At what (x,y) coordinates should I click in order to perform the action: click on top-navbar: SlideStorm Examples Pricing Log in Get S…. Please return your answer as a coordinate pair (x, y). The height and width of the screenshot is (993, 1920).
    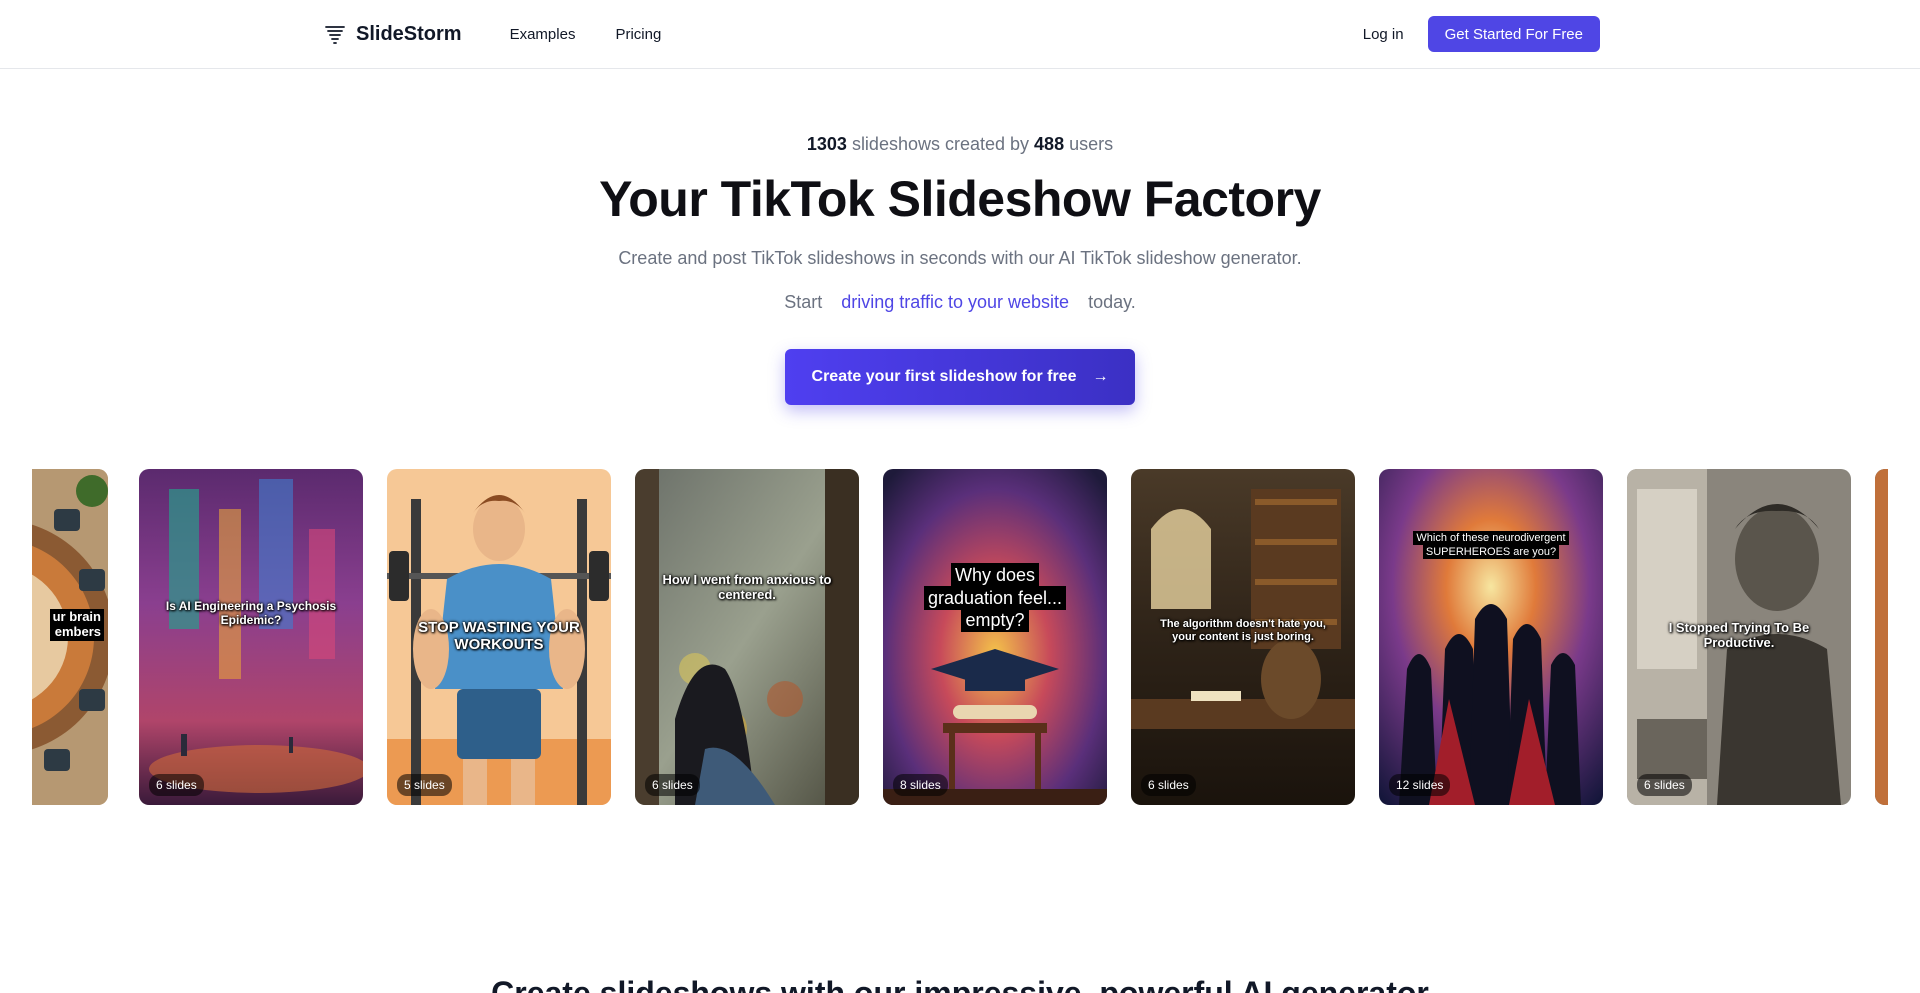
    Looking at the image, I should click on (960, 34).